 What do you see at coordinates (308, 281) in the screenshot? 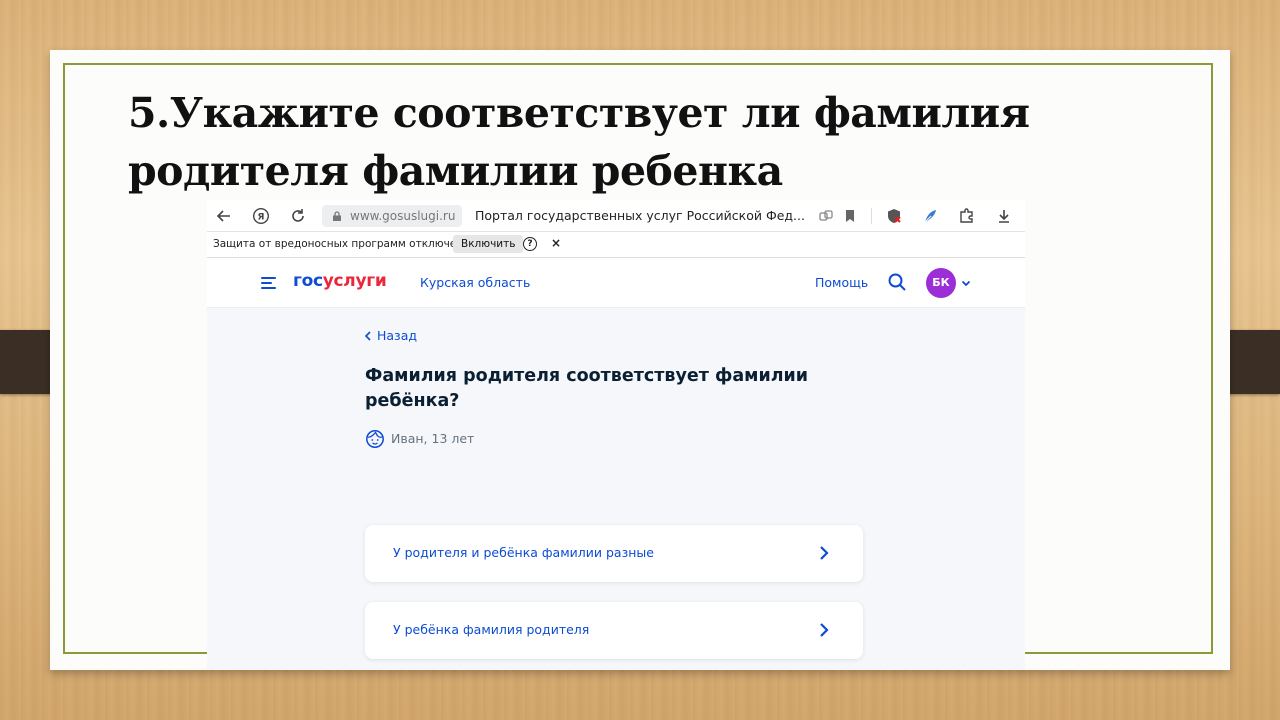
I see `logo-part-gos: гос` at bounding box center [308, 281].